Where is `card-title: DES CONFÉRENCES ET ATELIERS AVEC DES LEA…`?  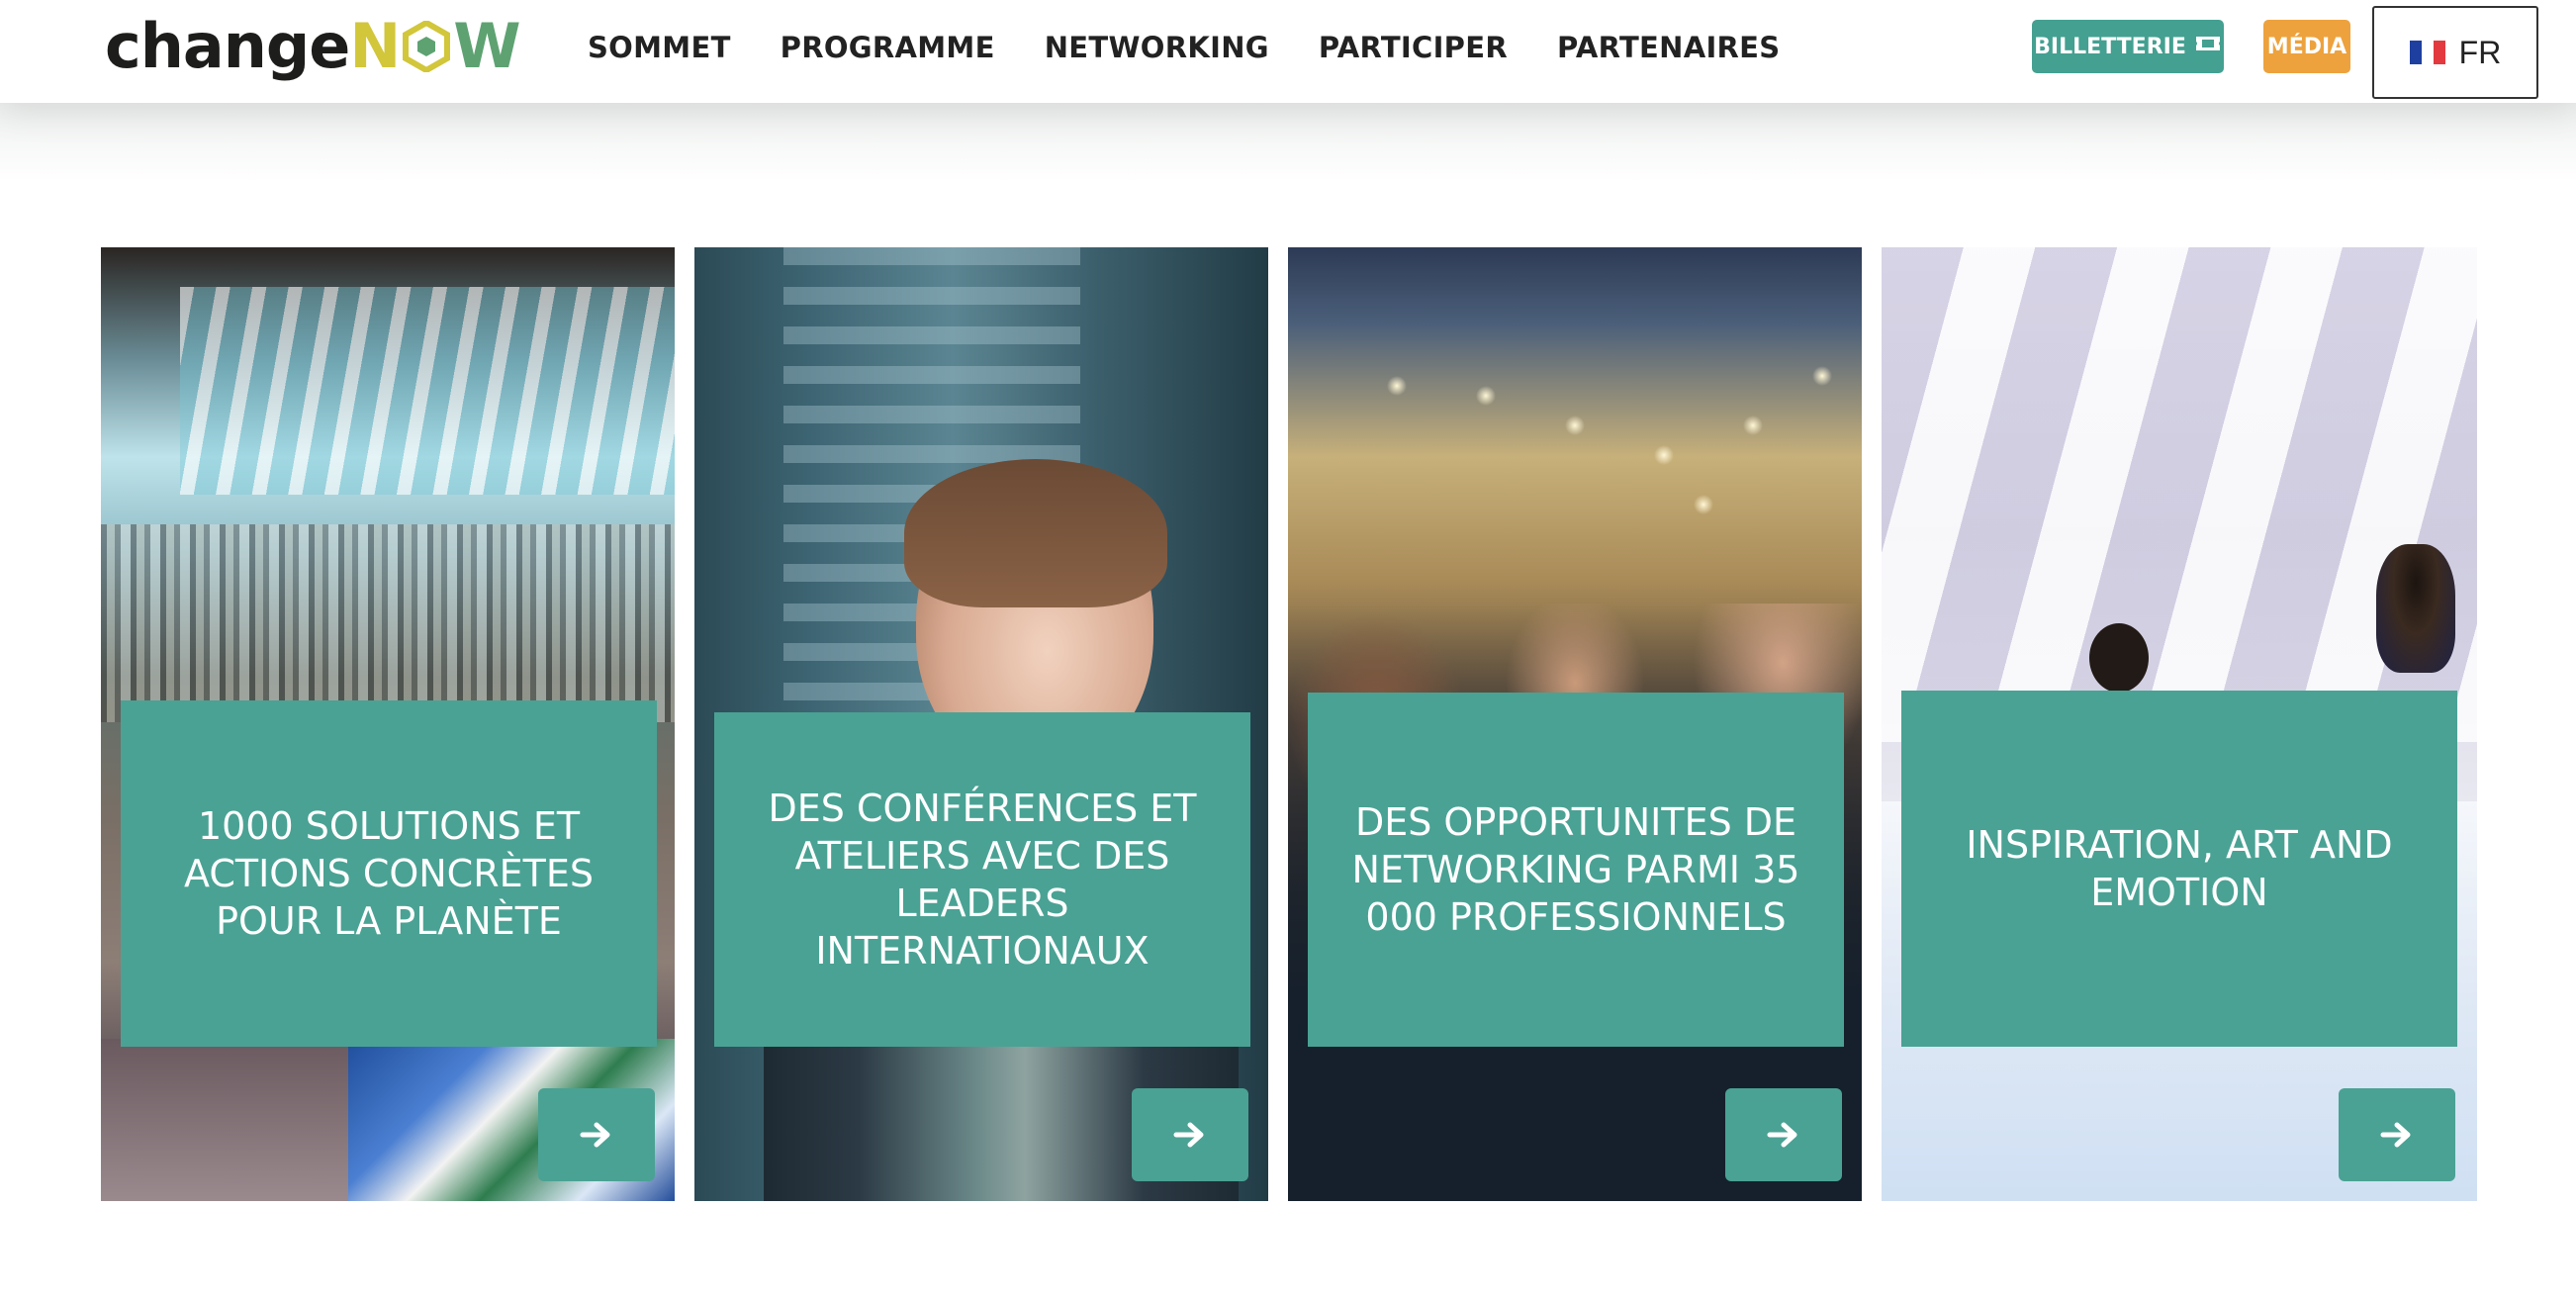
card-title: DES CONFÉRENCES ET ATELIERS AVEC DES LEA… is located at coordinates (982, 880).